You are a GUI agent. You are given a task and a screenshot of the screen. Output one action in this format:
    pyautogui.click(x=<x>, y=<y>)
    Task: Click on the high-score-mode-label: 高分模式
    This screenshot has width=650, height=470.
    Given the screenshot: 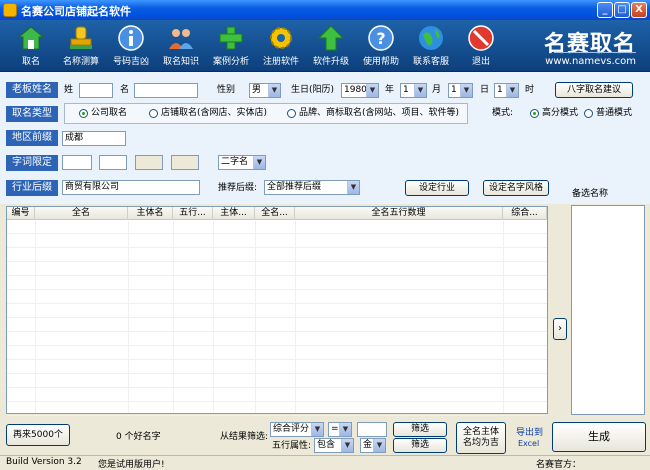 What is the action you would take?
    pyautogui.click(x=560, y=113)
    